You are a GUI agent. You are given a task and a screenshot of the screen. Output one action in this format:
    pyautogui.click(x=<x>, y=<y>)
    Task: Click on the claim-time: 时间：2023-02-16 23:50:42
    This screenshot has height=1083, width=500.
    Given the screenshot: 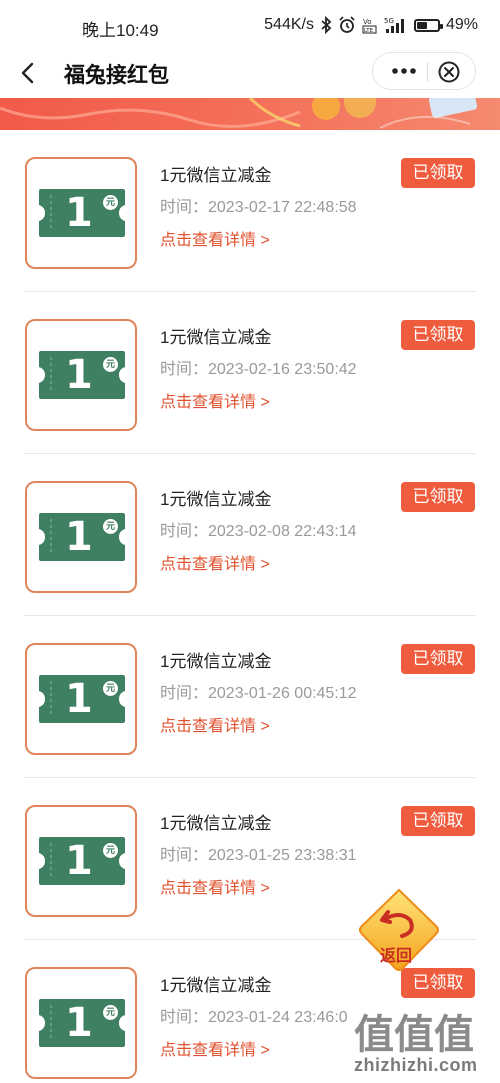 What is the action you would take?
    pyautogui.click(x=258, y=369)
    